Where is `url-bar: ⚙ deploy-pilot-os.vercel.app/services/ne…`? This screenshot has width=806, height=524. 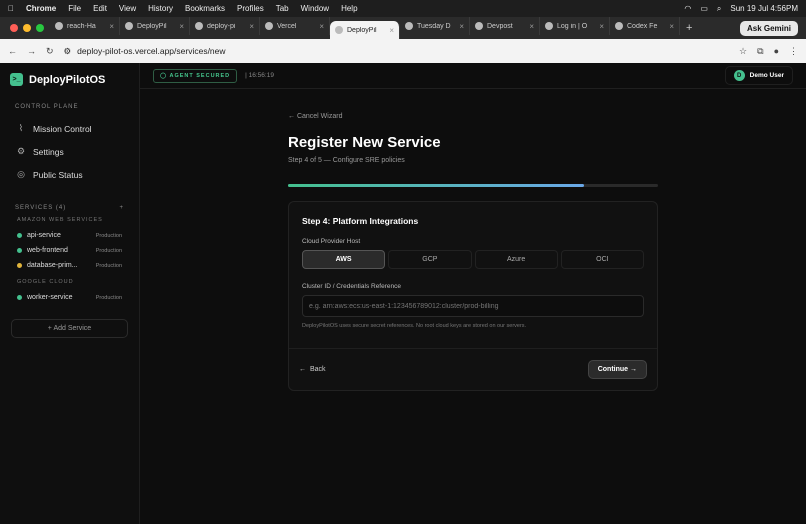
url-bar: ⚙ deploy-pilot-os.vercel.app/services/ne… is located at coordinates (397, 51).